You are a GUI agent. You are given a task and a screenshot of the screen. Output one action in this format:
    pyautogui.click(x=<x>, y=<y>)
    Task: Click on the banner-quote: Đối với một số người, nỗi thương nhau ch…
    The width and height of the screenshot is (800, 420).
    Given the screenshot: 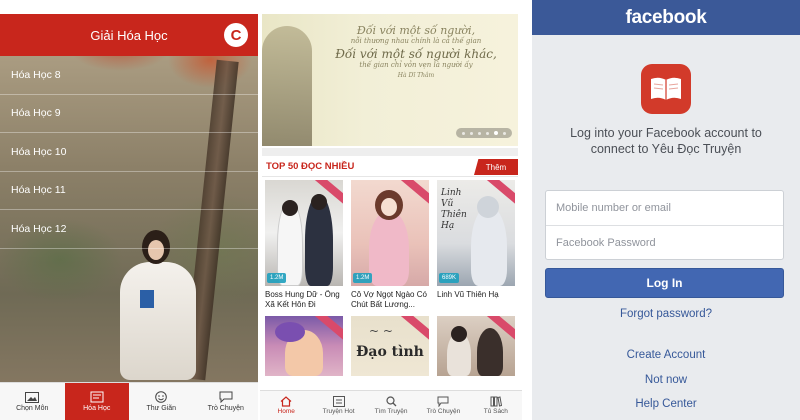 What is the action you would take?
    pyautogui.click(x=416, y=51)
    